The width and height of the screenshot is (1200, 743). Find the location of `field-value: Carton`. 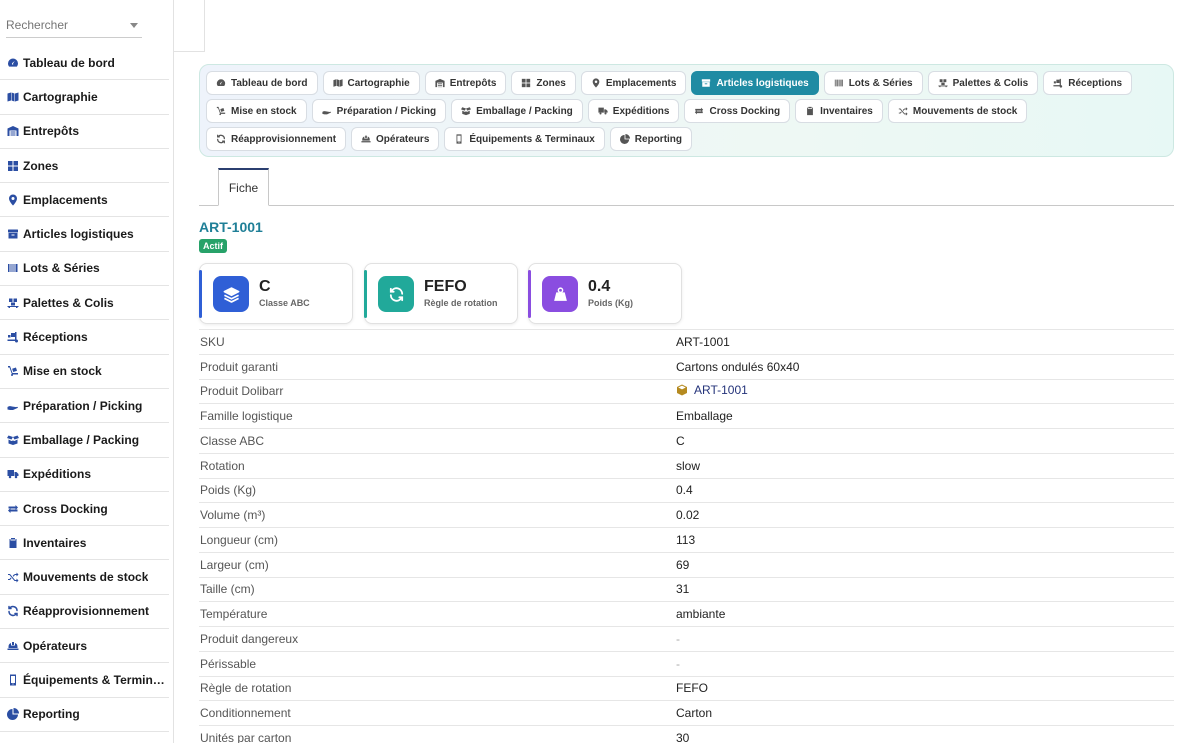

field-value: Carton is located at coordinates (925, 713).